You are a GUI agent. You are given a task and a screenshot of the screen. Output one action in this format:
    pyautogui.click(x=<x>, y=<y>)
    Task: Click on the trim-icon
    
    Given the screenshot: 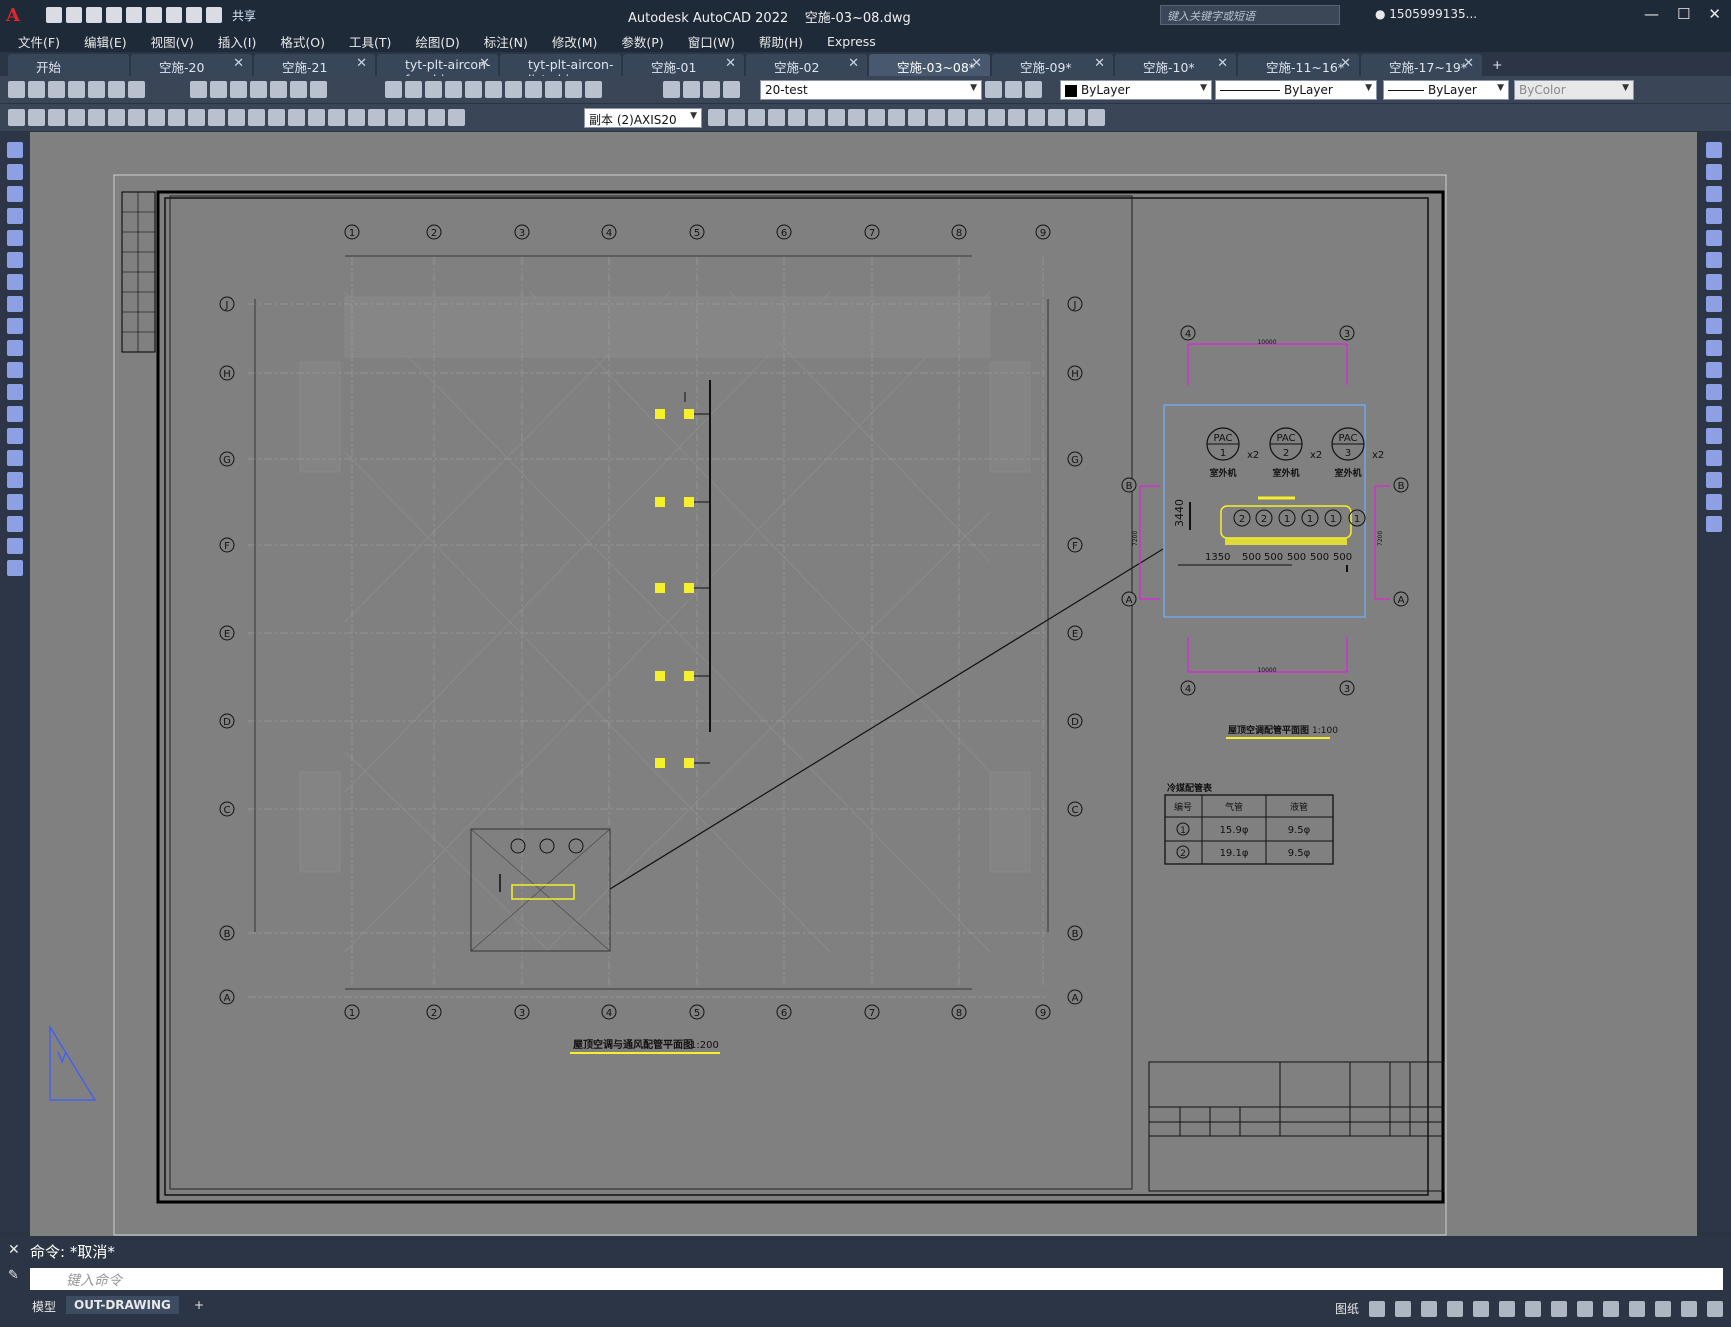 What is the action you would take?
    pyautogui.click(x=1714, y=348)
    